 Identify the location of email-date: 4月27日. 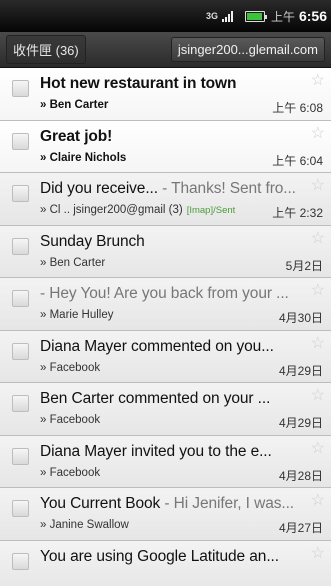
(300, 528).